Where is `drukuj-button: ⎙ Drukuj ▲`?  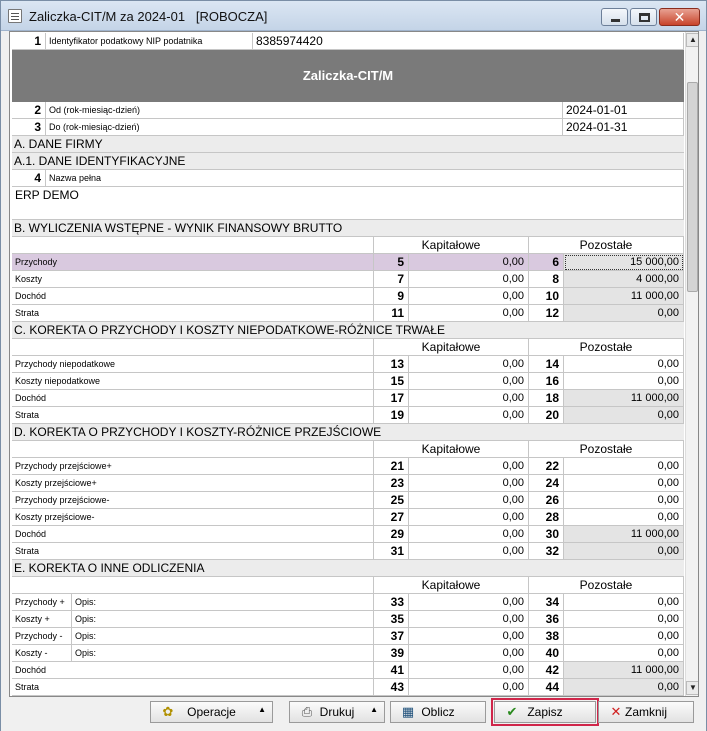 drukuj-button: ⎙ Drukuj ▲ is located at coordinates (337, 712).